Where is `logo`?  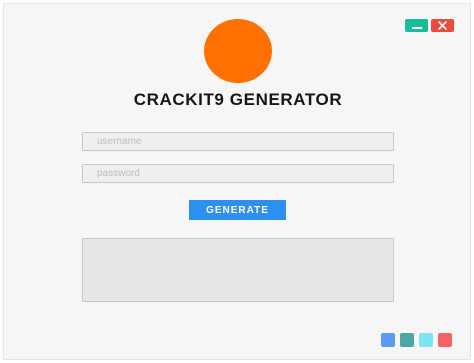
logo is located at coordinates (238, 51).